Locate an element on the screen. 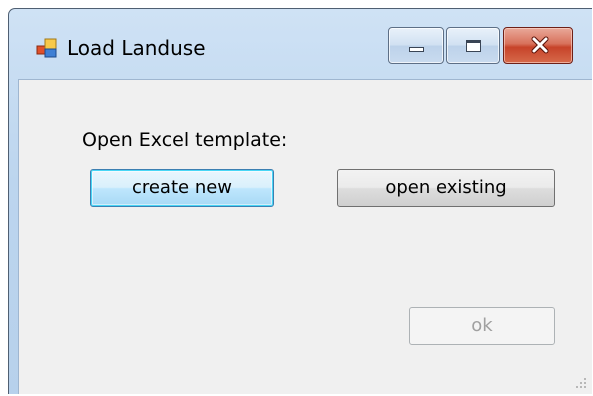 Image resolution: width=593 pixels, height=396 pixels. window-title: Load Landuse is located at coordinates (136, 48).